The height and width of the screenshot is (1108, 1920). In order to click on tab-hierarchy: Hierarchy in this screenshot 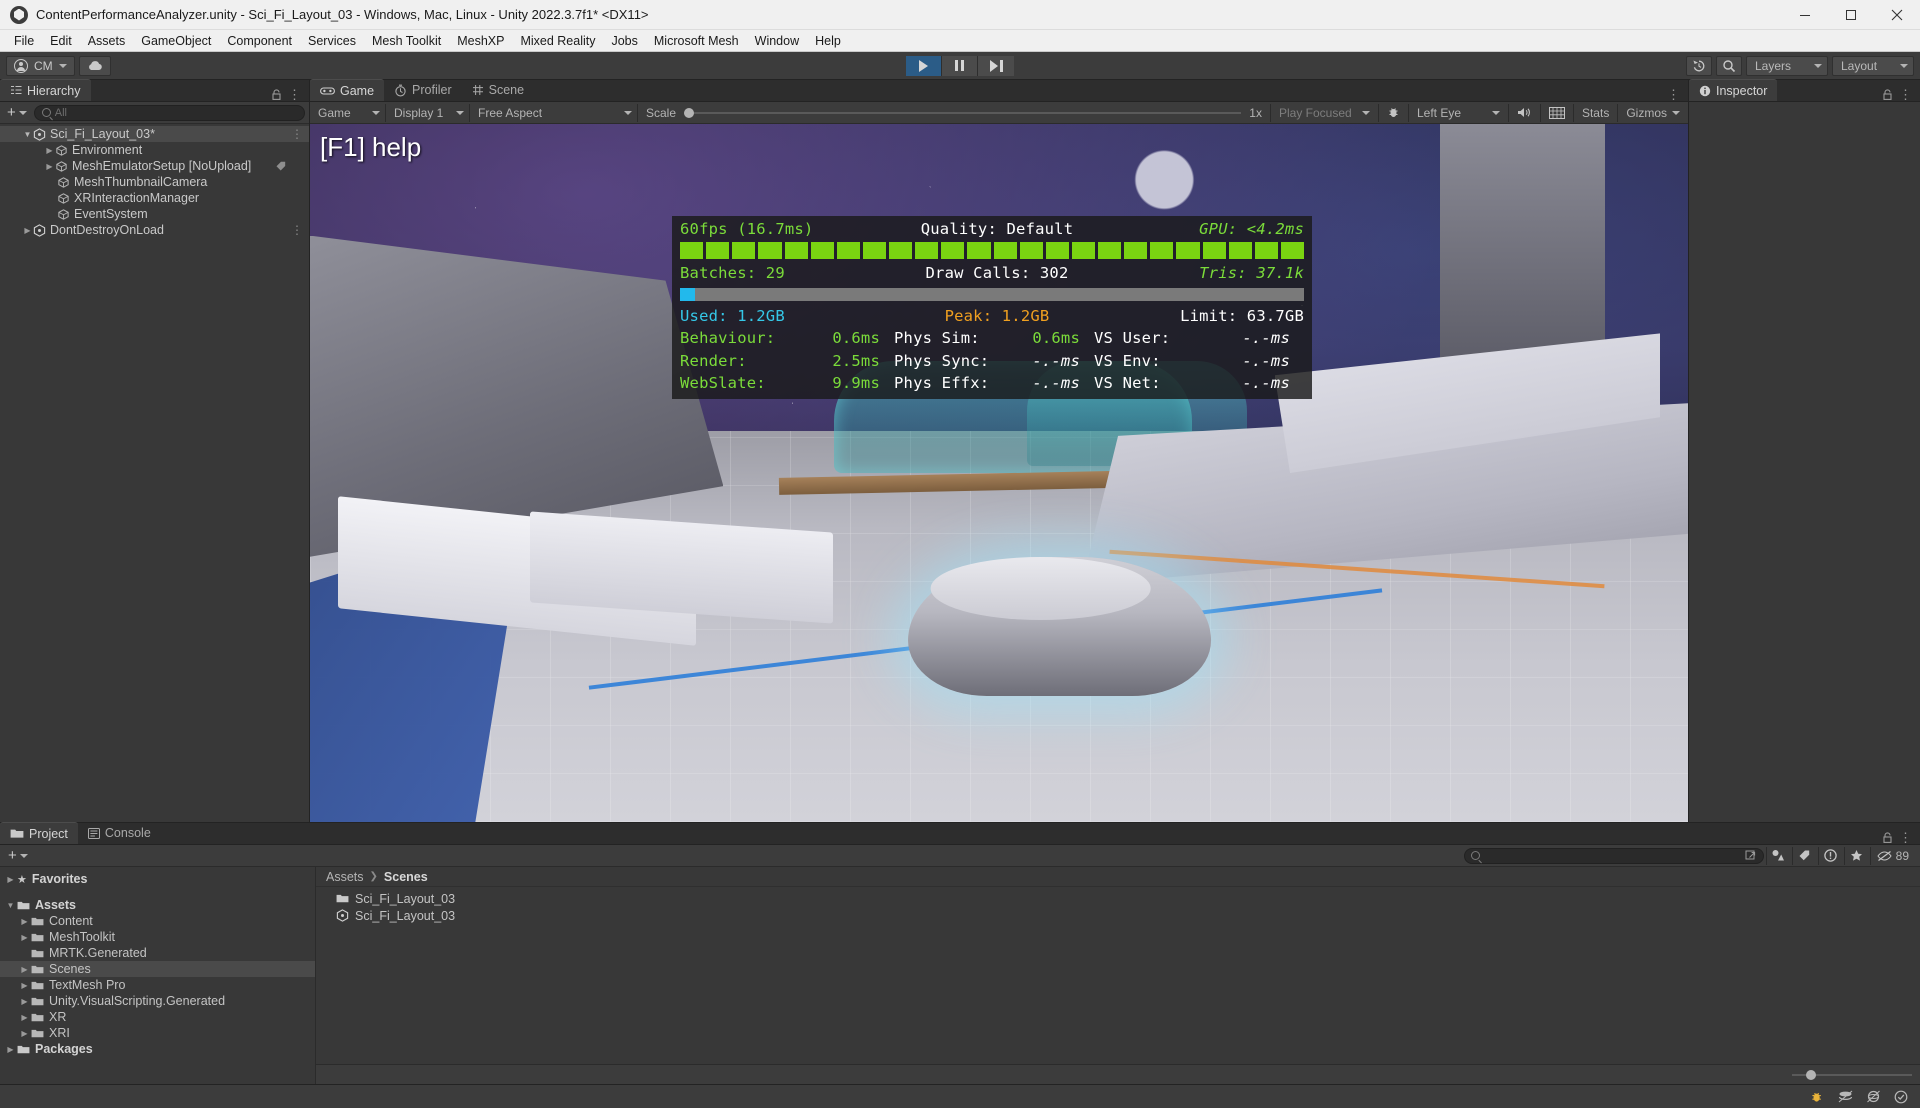, I will do `click(45, 90)`.